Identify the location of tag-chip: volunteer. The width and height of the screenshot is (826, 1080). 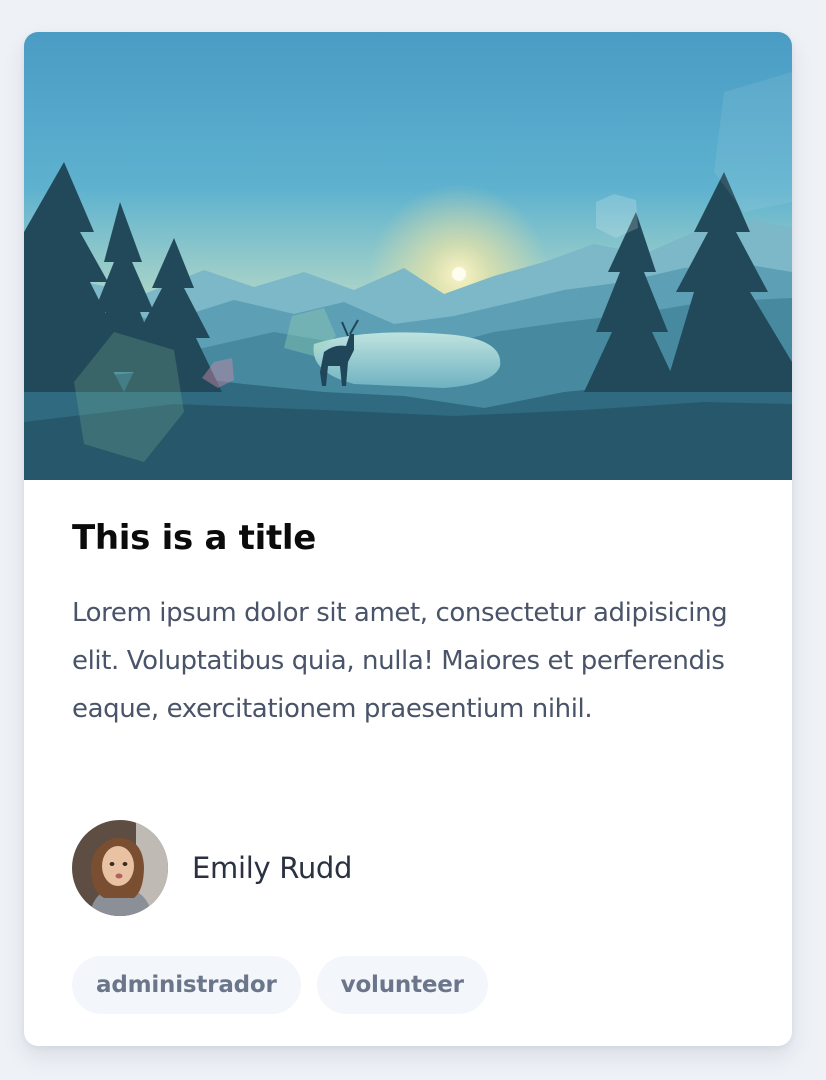
(402, 985).